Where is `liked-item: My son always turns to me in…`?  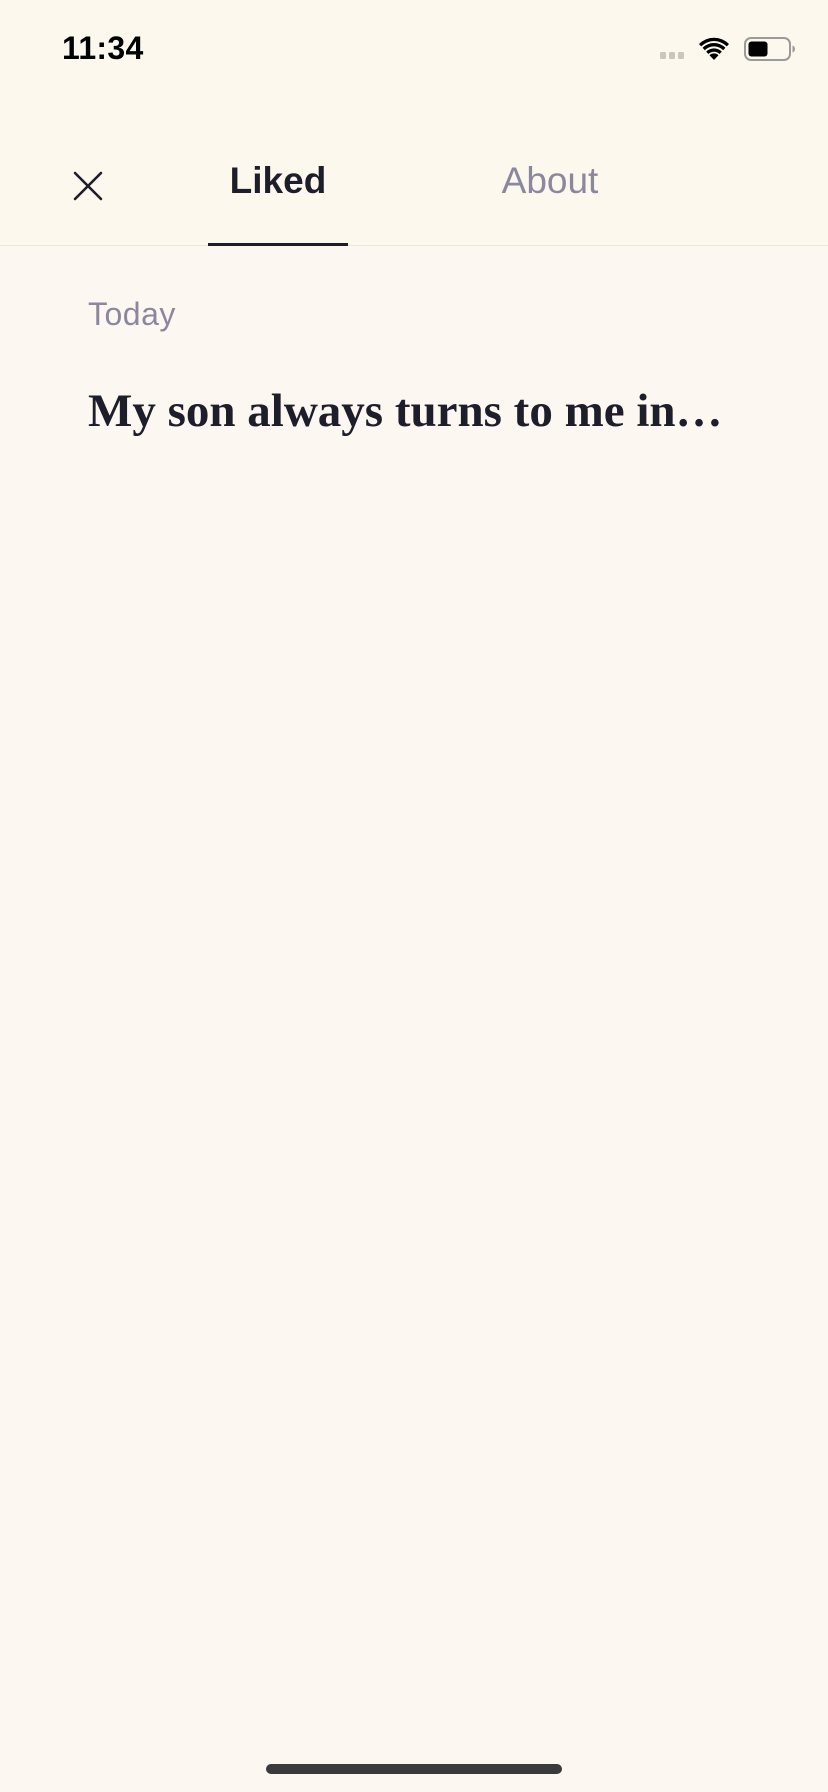 liked-item: My son always turns to me in… is located at coordinates (418, 411).